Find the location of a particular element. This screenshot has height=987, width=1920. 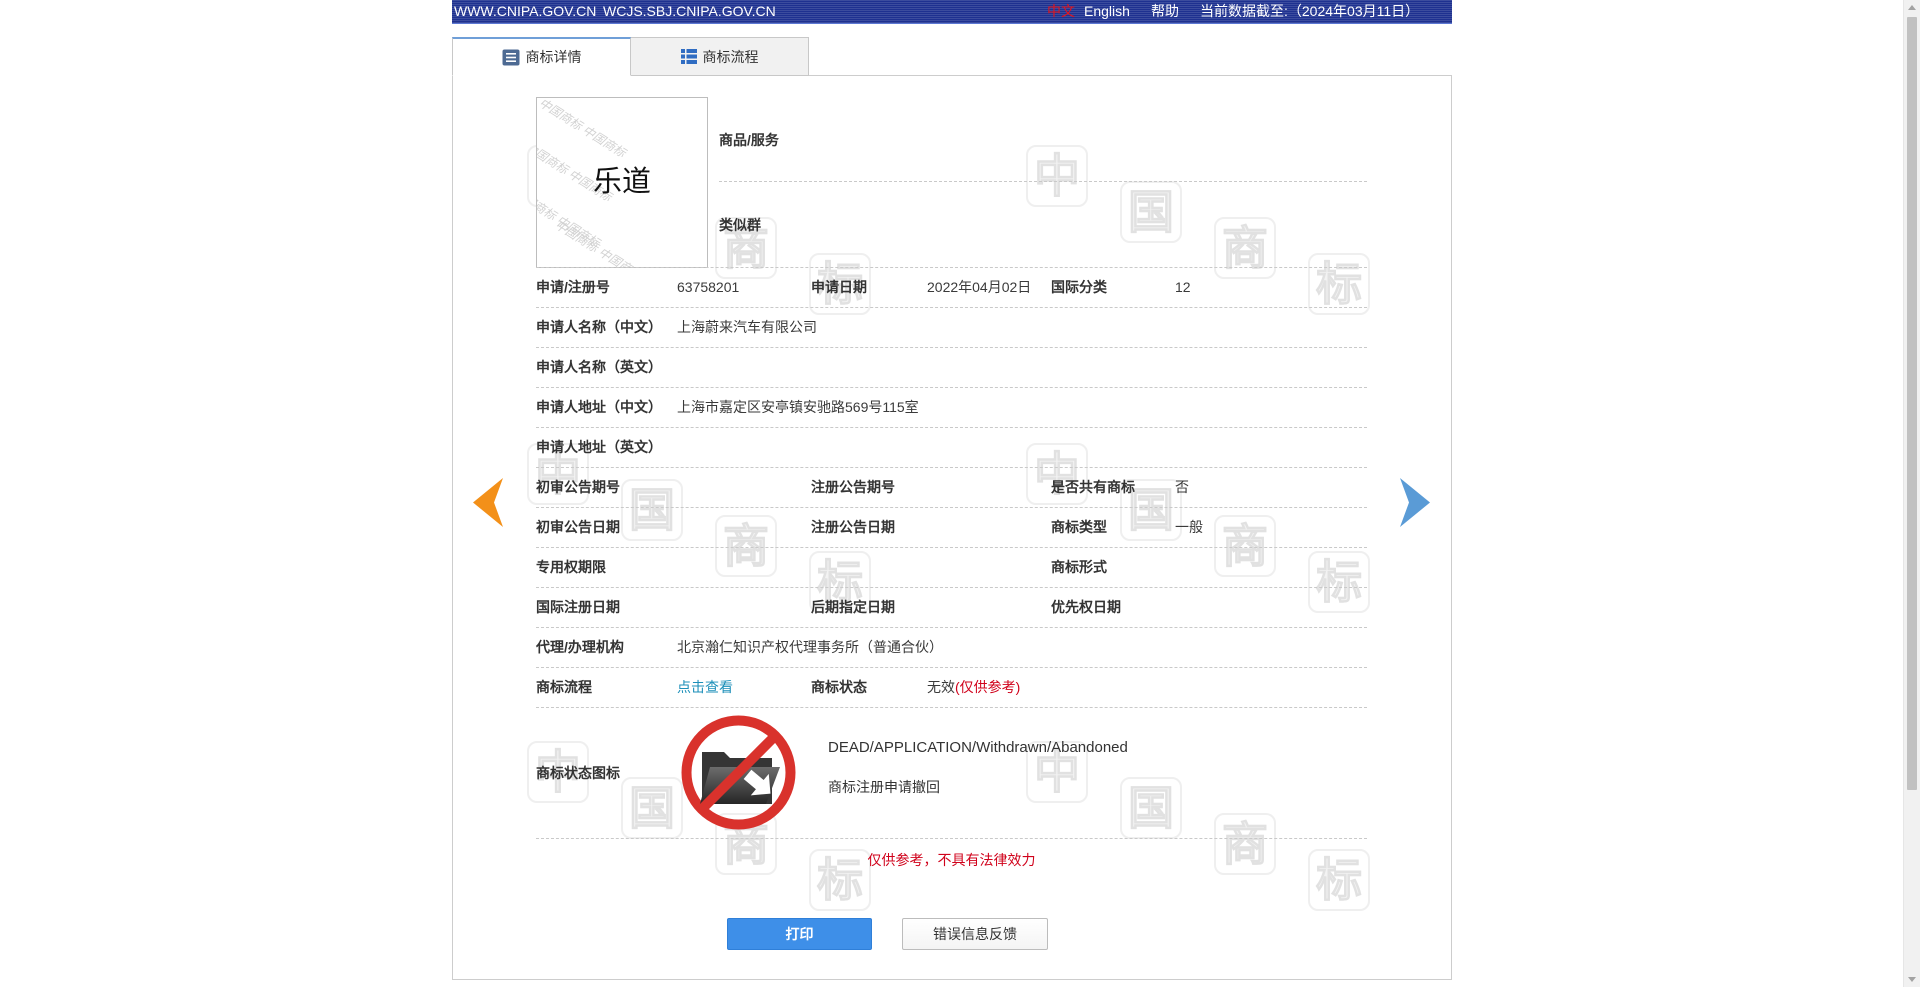

detail-row-applicant-en: 申请人名称（英文） is located at coordinates (951, 368).